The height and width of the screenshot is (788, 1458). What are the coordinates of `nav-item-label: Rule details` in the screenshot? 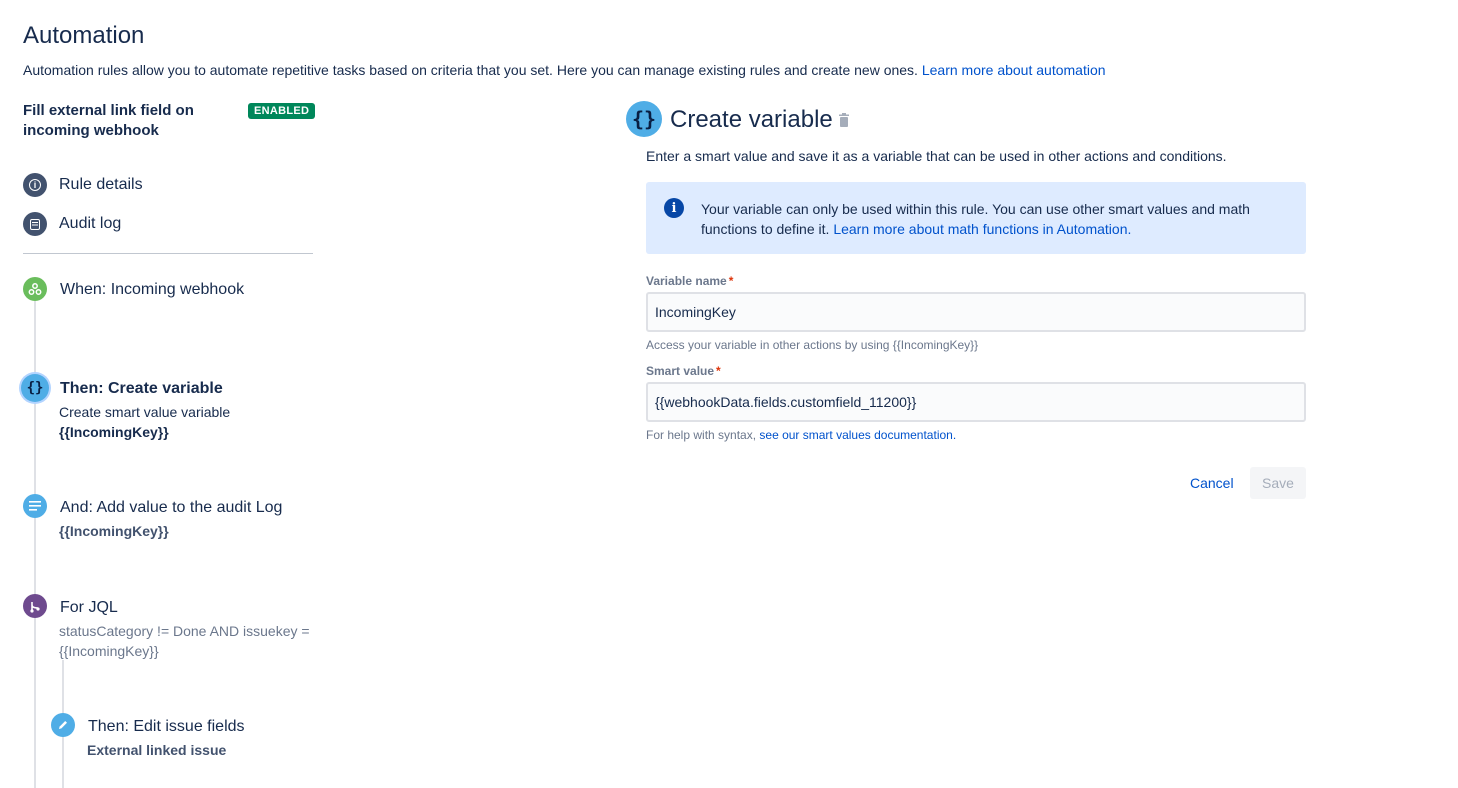 It's located at (101, 184).